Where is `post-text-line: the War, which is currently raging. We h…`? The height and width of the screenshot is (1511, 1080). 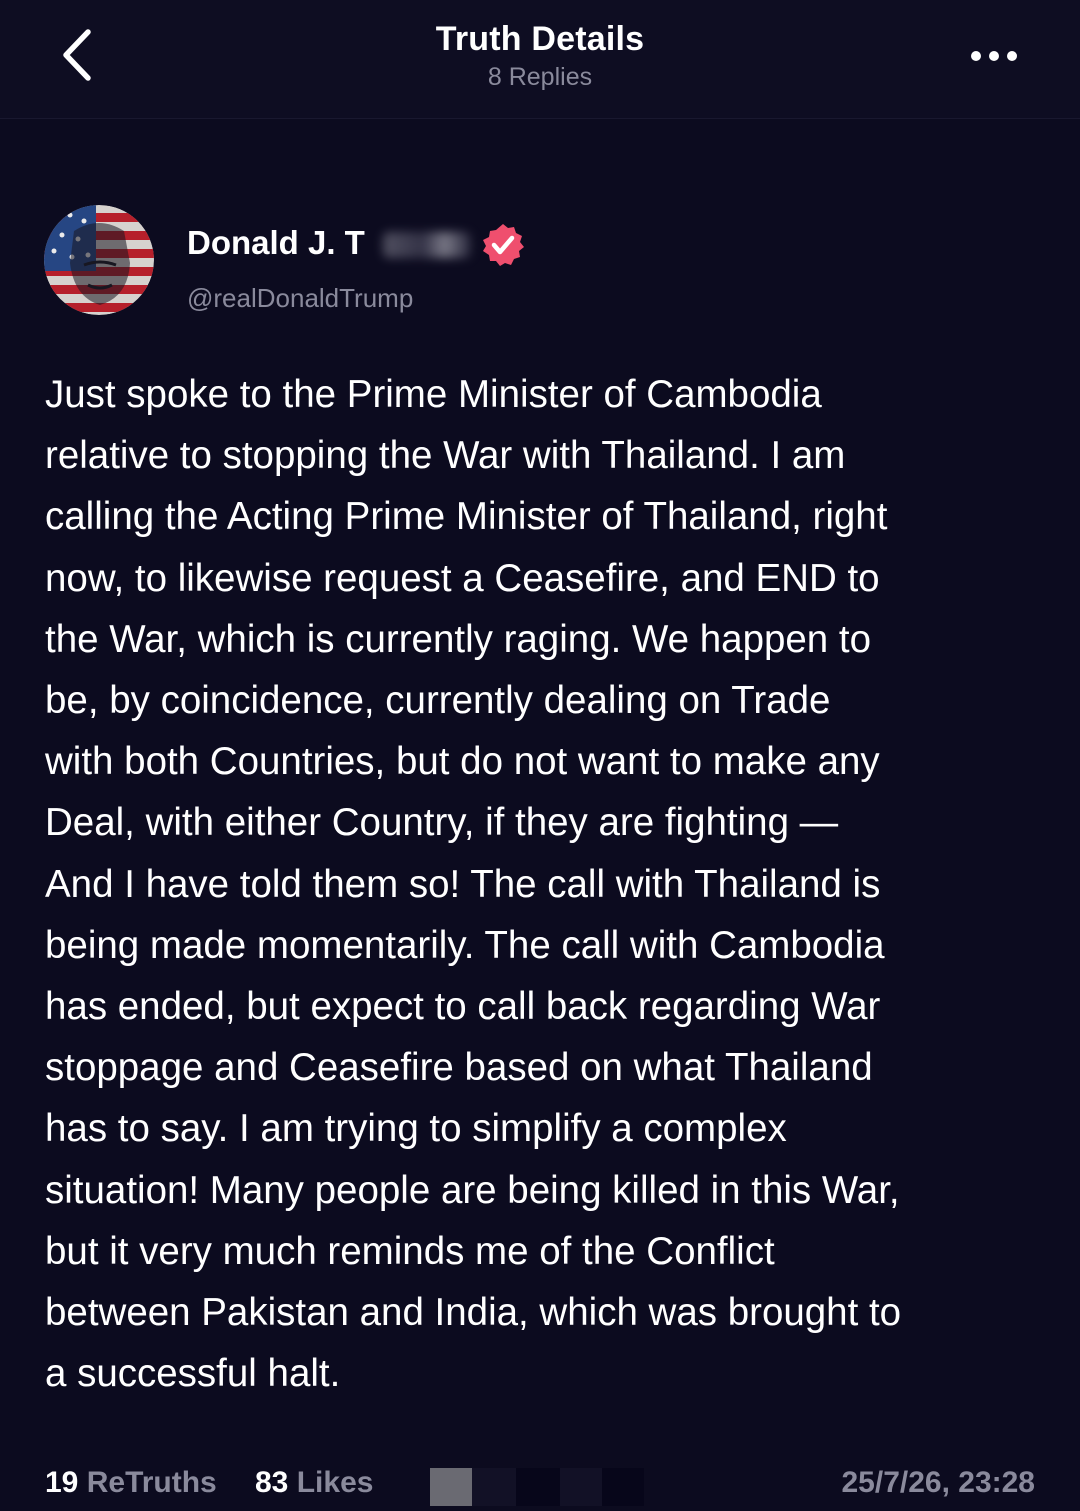 post-text-line: the War, which is currently raging. We h… is located at coordinates (458, 639).